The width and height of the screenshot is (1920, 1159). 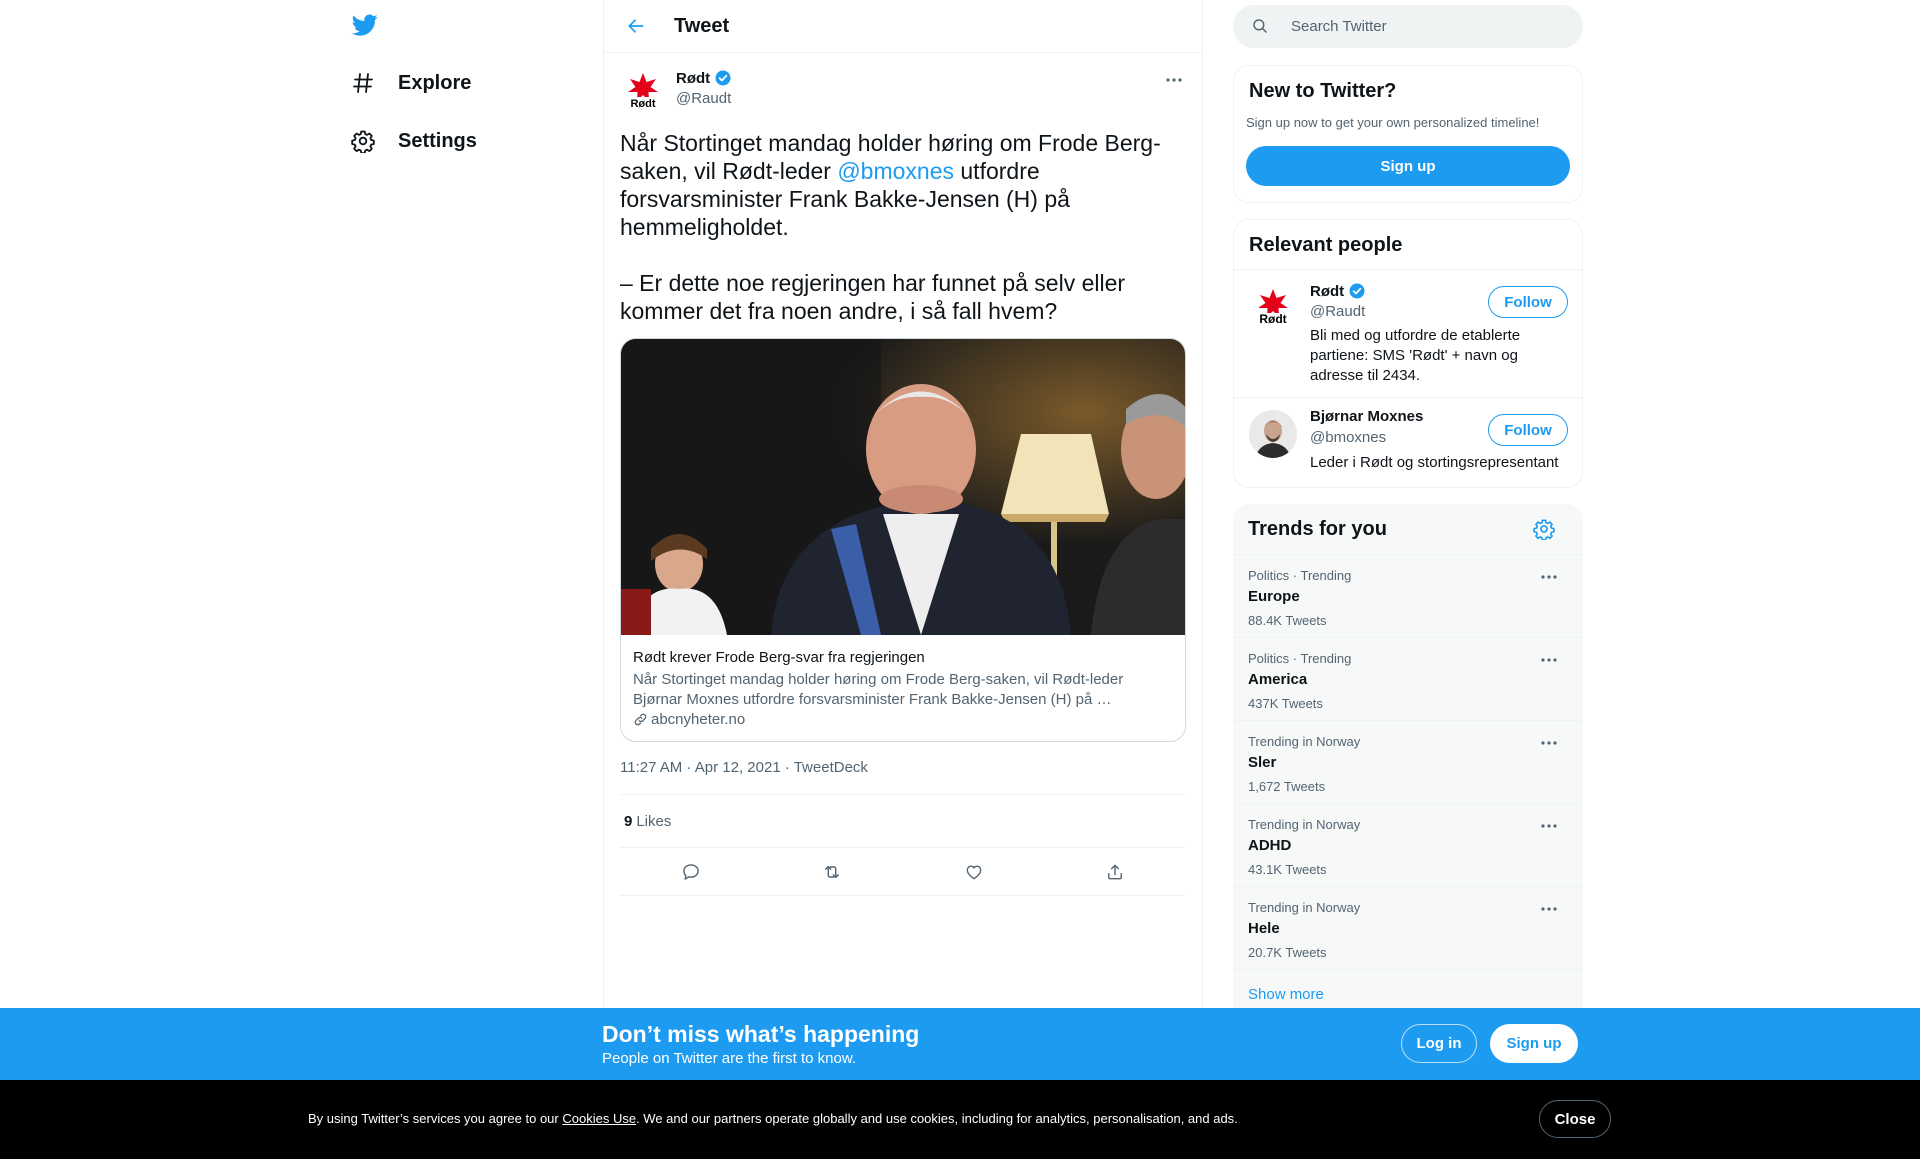 What do you see at coordinates (703, 98) in the screenshot?
I see `author-handle: @Raudt` at bounding box center [703, 98].